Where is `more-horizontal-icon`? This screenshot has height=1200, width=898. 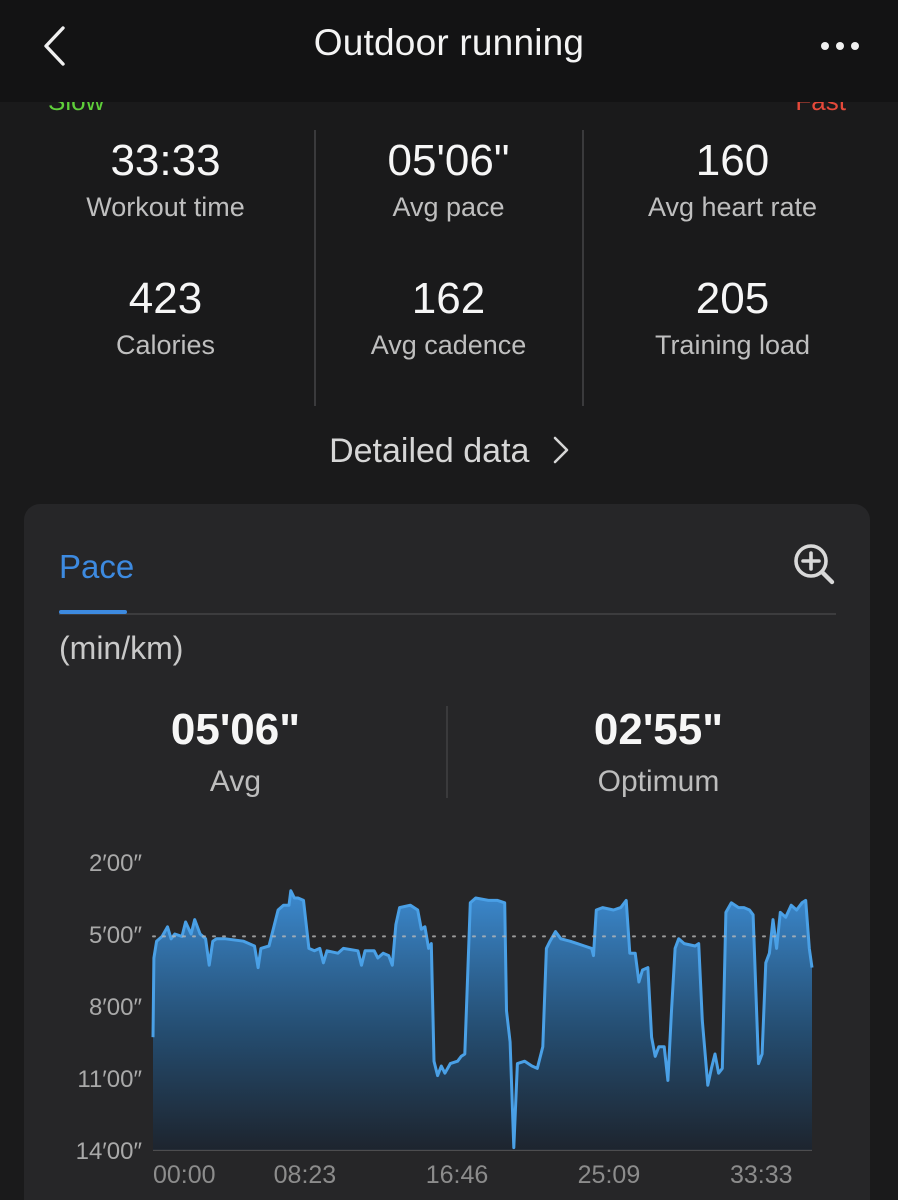
more-horizontal-icon is located at coordinates (840, 46).